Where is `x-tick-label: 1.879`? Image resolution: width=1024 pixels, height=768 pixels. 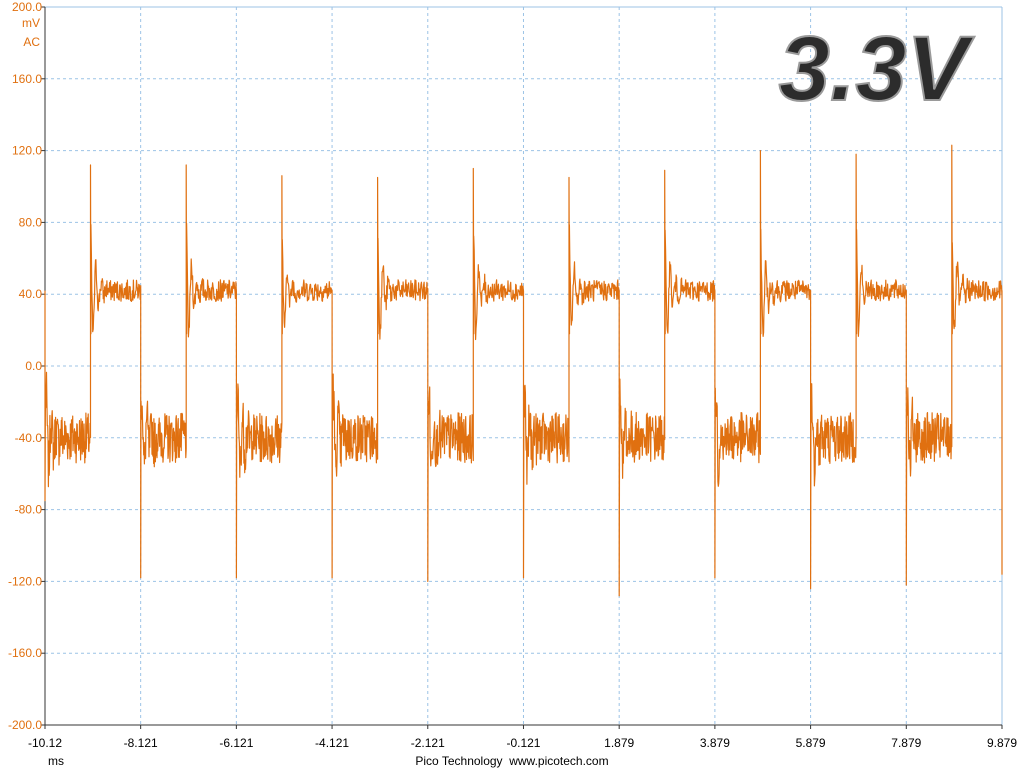 x-tick-label: 1.879 is located at coordinates (619, 743).